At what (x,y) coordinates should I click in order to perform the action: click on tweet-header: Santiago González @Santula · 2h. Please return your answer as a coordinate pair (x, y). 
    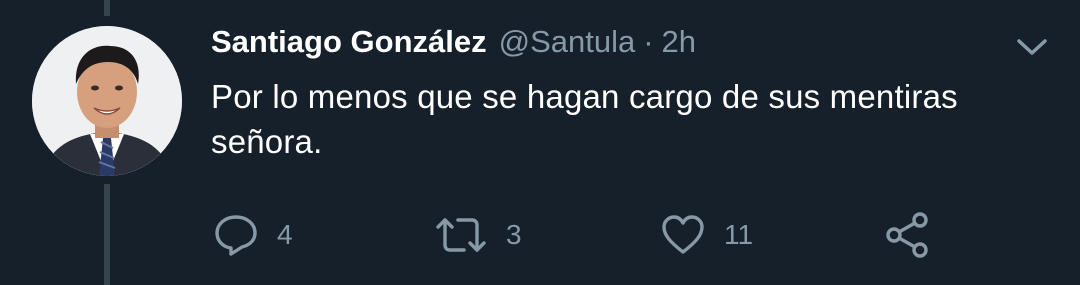
    Looking at the image, I should click on (453, 44).